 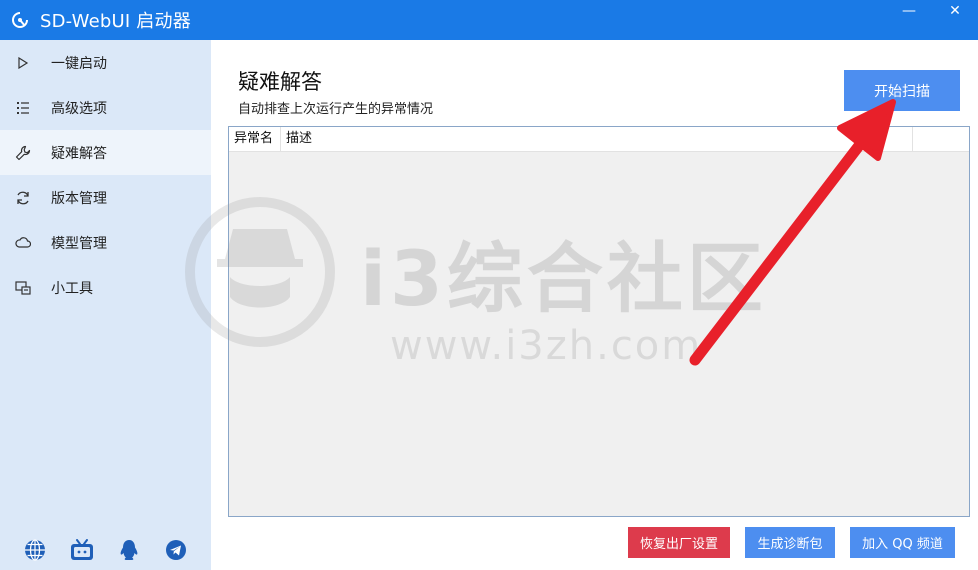 I want to click on cloud-icon, so click(x=23, y=243).